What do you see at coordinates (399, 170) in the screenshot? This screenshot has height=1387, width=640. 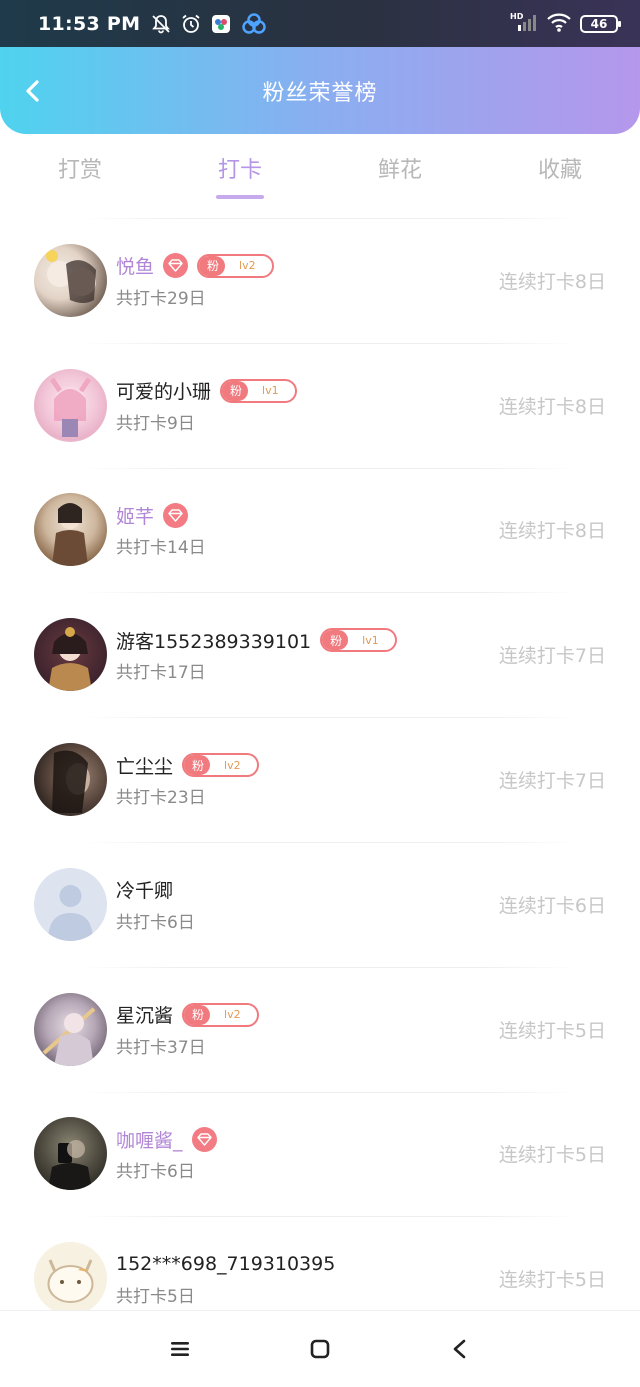 I see `tab-label: 鲜花` at bounding box center [399, 170].